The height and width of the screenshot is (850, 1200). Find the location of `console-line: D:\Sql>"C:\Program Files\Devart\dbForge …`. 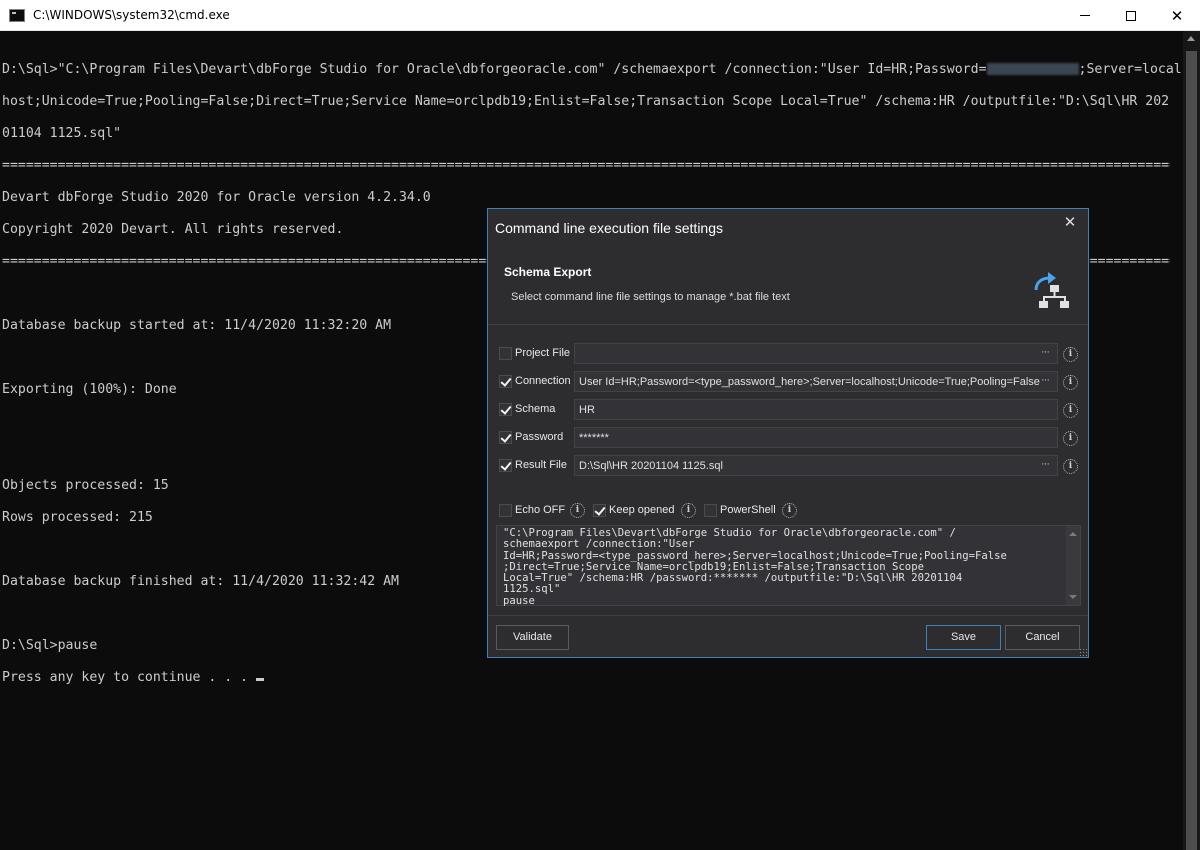

console-line: D:\Sql>"C:\Program Files\Devart\dbForge … is located at coordinates (592, 70).